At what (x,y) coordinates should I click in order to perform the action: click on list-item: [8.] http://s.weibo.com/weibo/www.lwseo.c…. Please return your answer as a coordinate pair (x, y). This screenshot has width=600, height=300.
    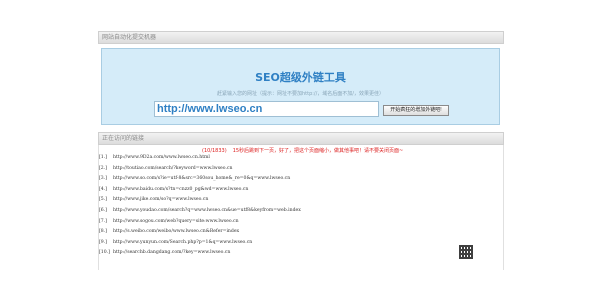
    Looking at the image, I should click on (200, 232).